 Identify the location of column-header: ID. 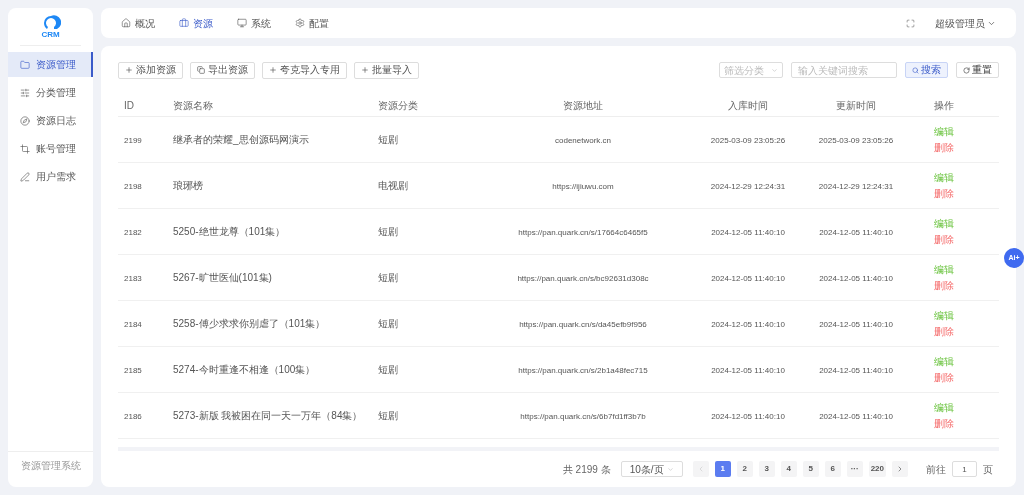
(129, 105).